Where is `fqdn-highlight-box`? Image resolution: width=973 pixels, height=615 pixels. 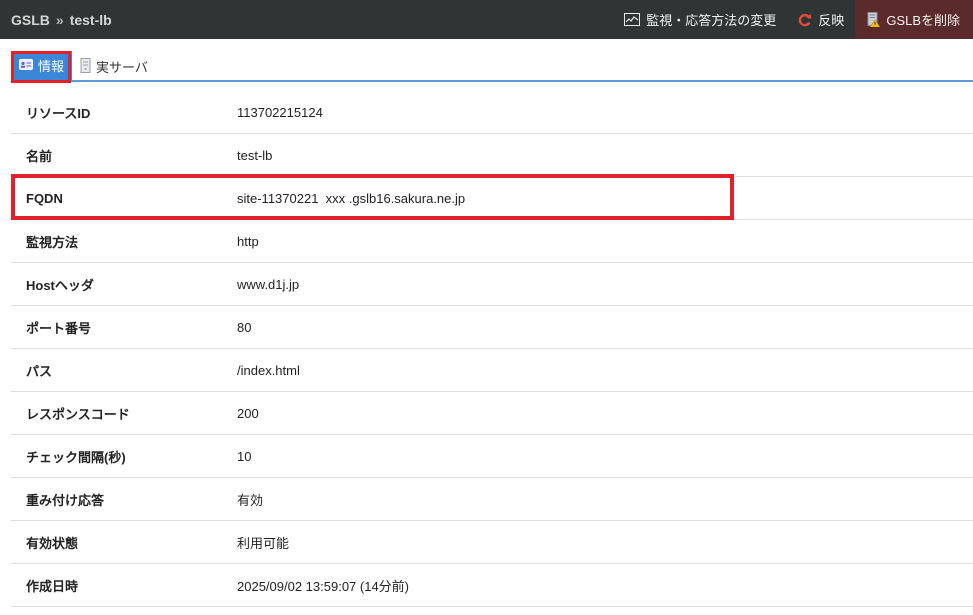
fqdn-highlight-box is located at coordinates (372, 197).